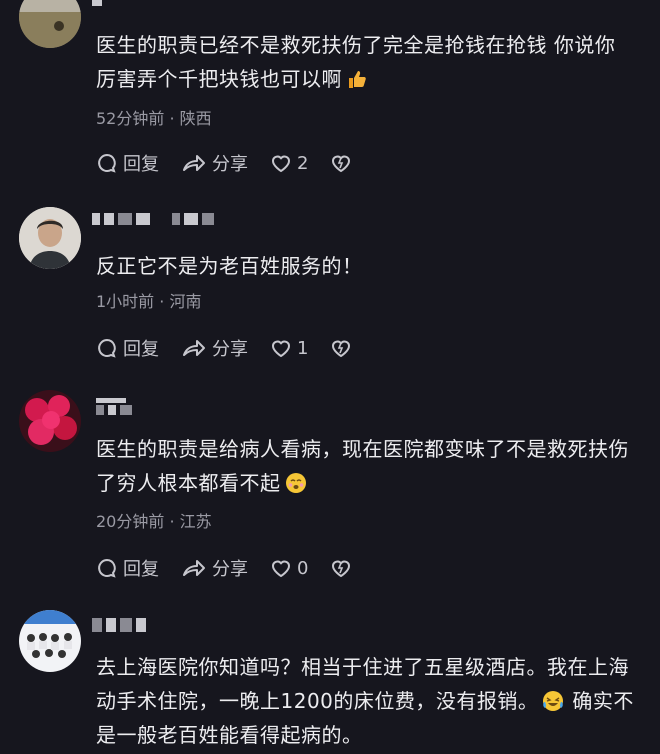 The height and width of the screenshot is (754, 660). I want to click on landscape-avatar-image, so click(50, 24).